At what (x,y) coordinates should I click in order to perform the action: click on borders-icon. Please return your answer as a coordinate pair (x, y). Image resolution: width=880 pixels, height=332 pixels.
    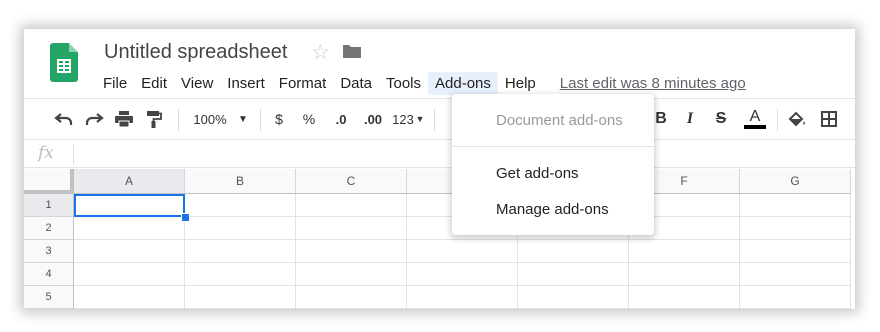
    Looking at the image, I should click on (829, 119).